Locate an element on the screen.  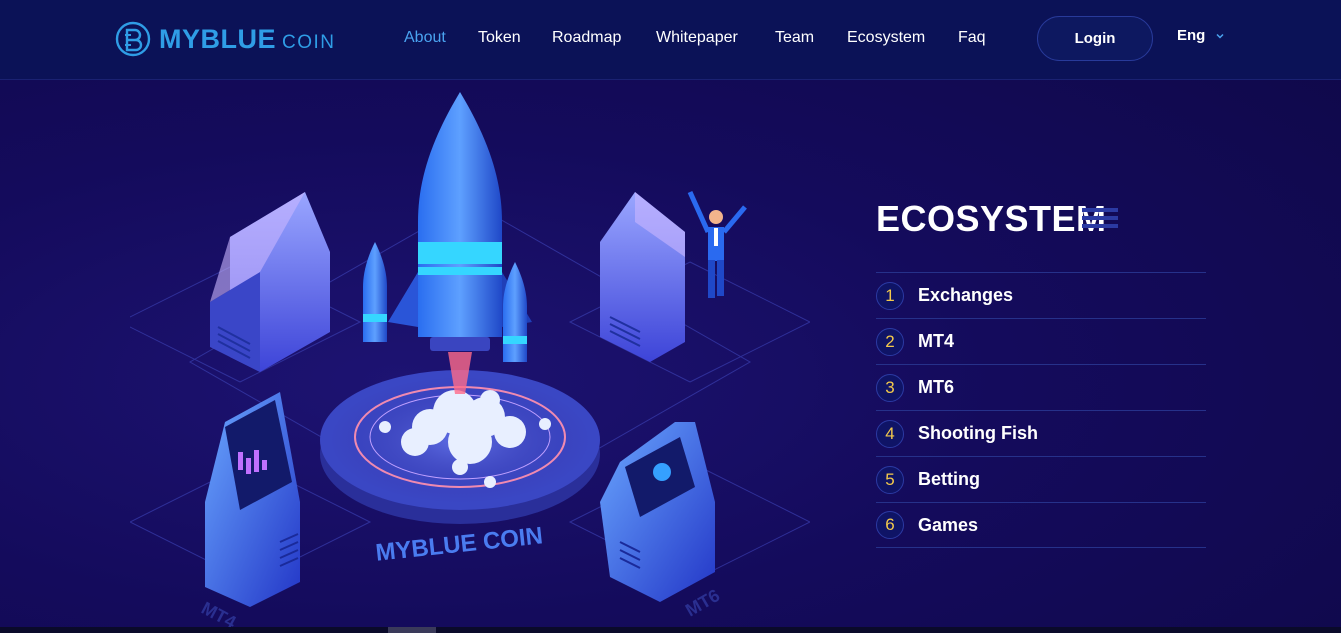
horizontal-scrollbar is located at coordinates (670, 630).